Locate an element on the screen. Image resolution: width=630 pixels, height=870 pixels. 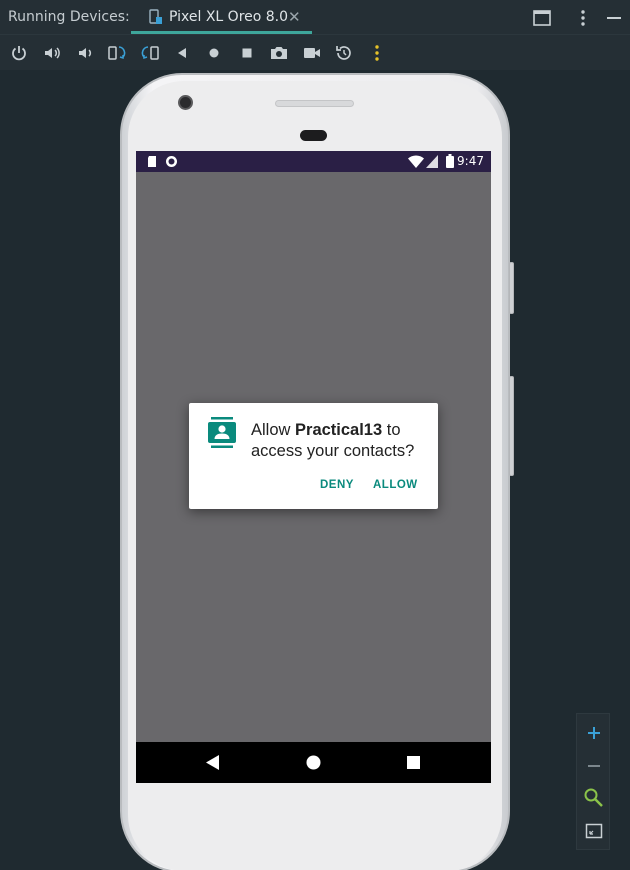
rotate-left-icon is located at coordinates (117, 53).